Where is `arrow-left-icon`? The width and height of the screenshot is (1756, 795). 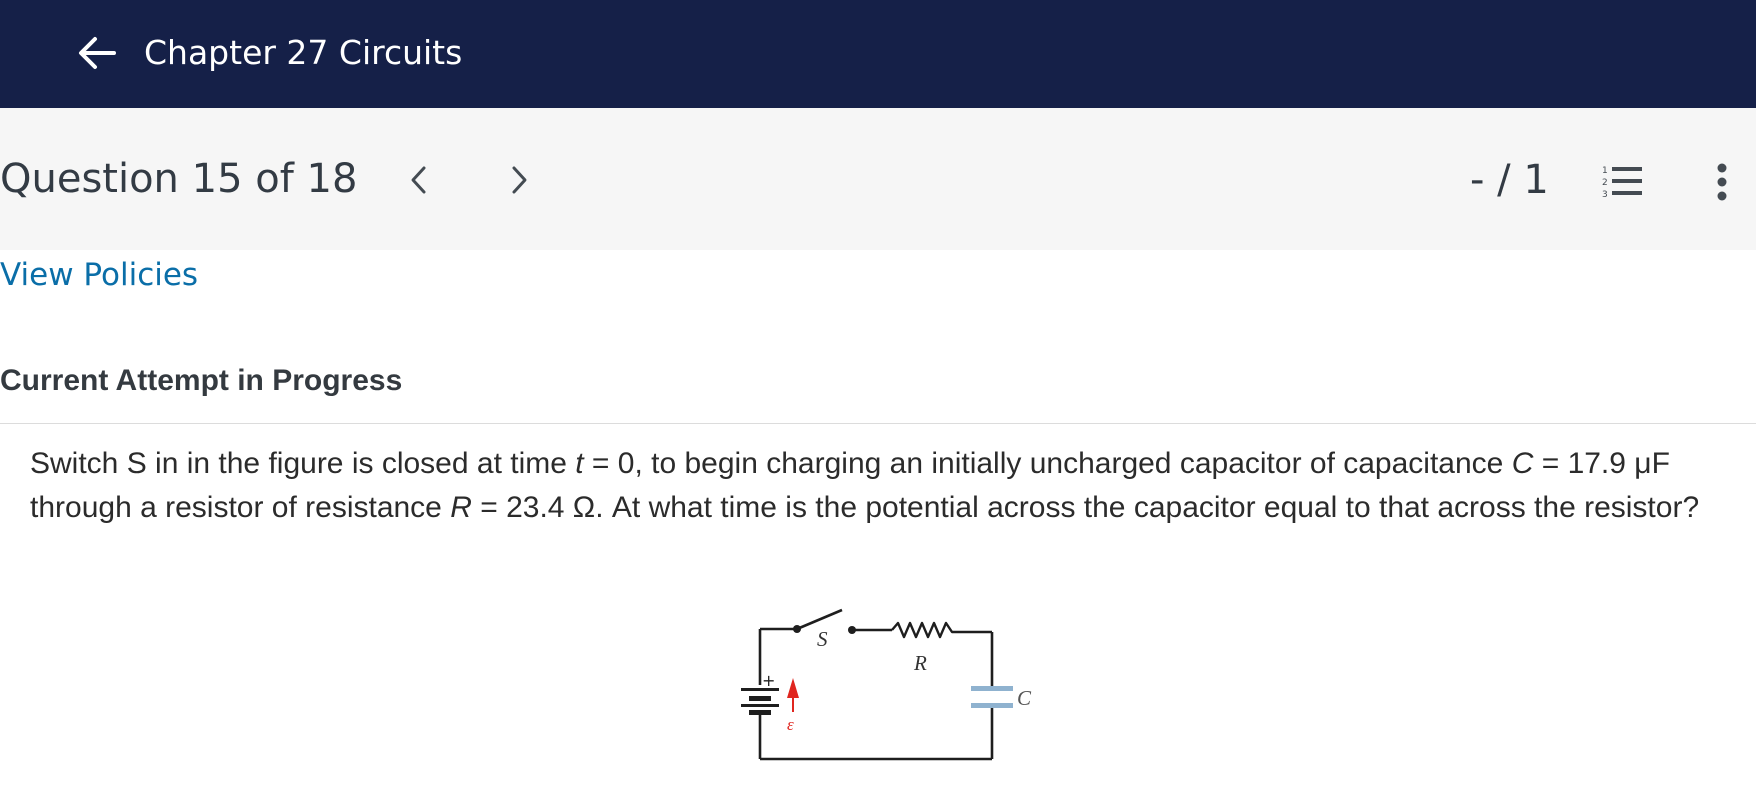
arrow-left-icon is located at coordinates (97, 53).